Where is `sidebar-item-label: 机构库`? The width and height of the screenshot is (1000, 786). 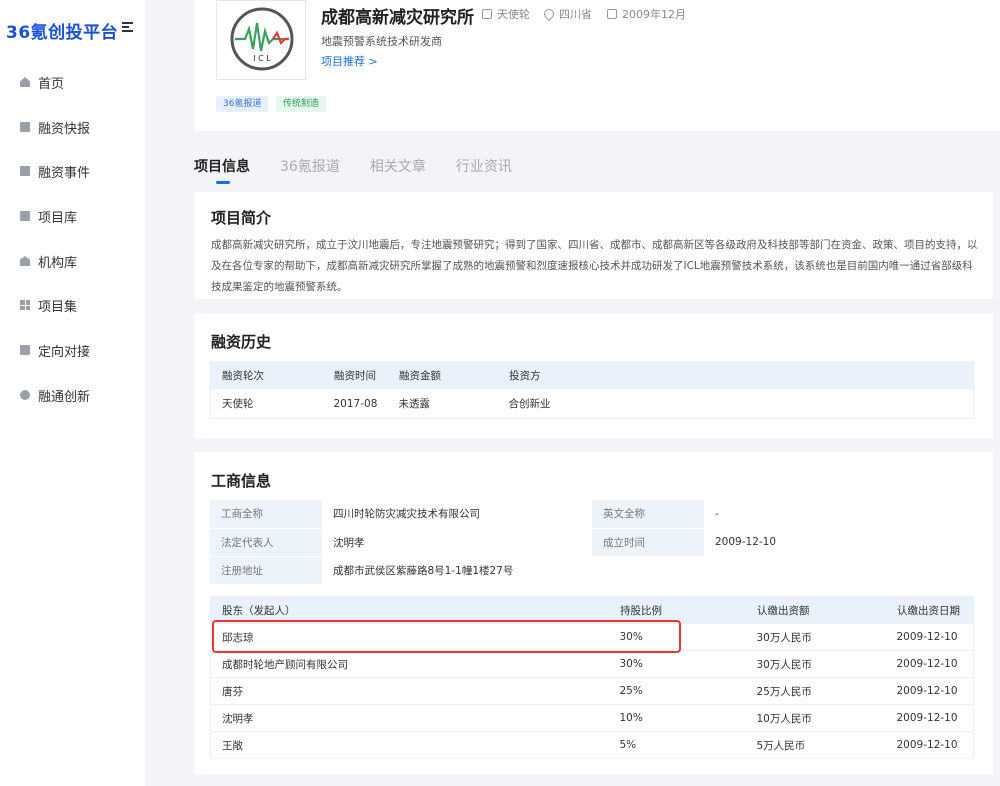
sidebar-item-label: 机构库 is located at coordinates (58, 263).